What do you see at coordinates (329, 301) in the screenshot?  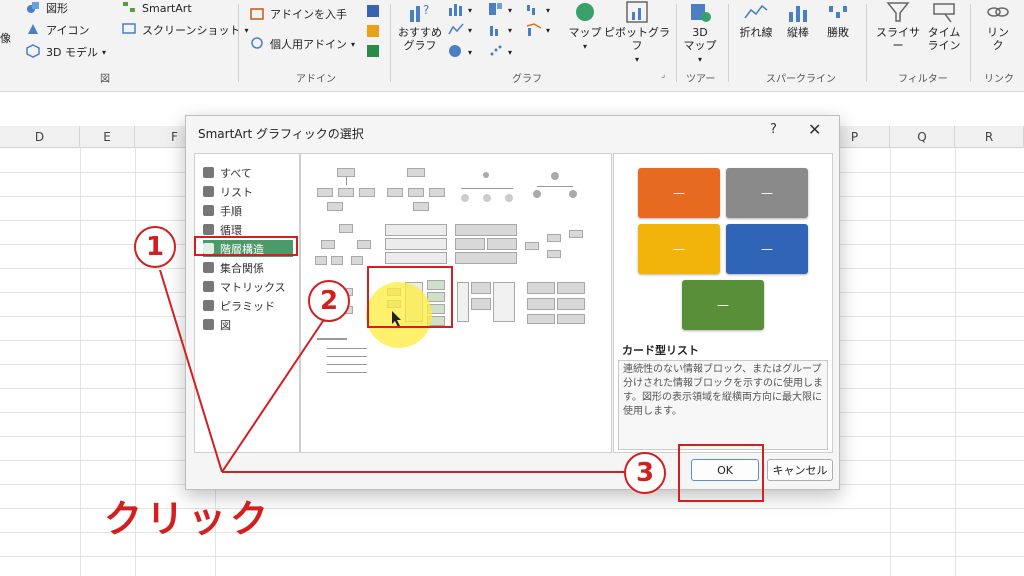 I see `step-badge-2: 2` at bounding box center [329, 301].